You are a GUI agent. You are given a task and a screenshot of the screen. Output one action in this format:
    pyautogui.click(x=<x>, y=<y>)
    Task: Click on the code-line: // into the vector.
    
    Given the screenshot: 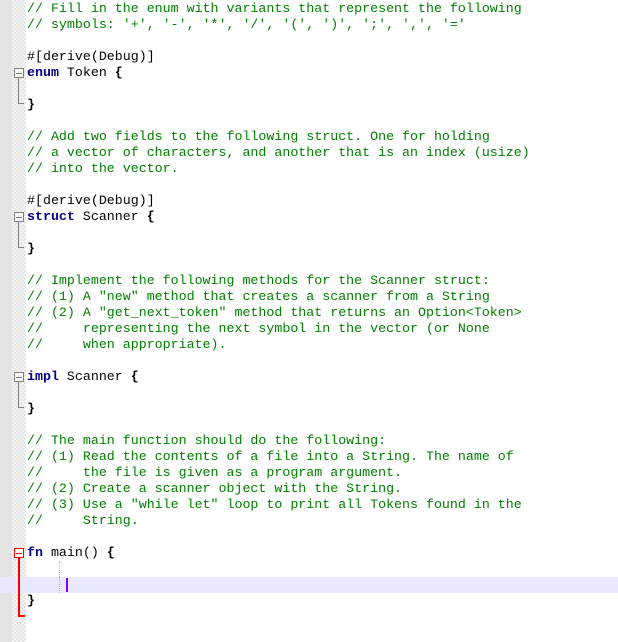 What is the action you would take?
    pyautogui.click(x=309, y=169)
    